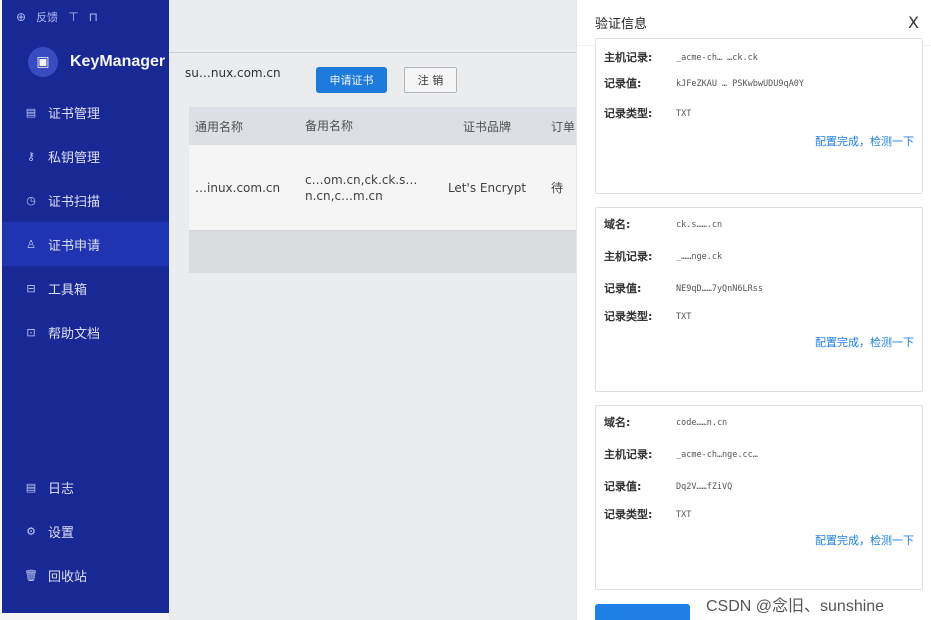 Image resolution: width=931 pixels, height=620 pixels. Describe the element at coordinates (74, 202) in the screenshot. I see `sidebar-item-label: 证书扫描` at that location.